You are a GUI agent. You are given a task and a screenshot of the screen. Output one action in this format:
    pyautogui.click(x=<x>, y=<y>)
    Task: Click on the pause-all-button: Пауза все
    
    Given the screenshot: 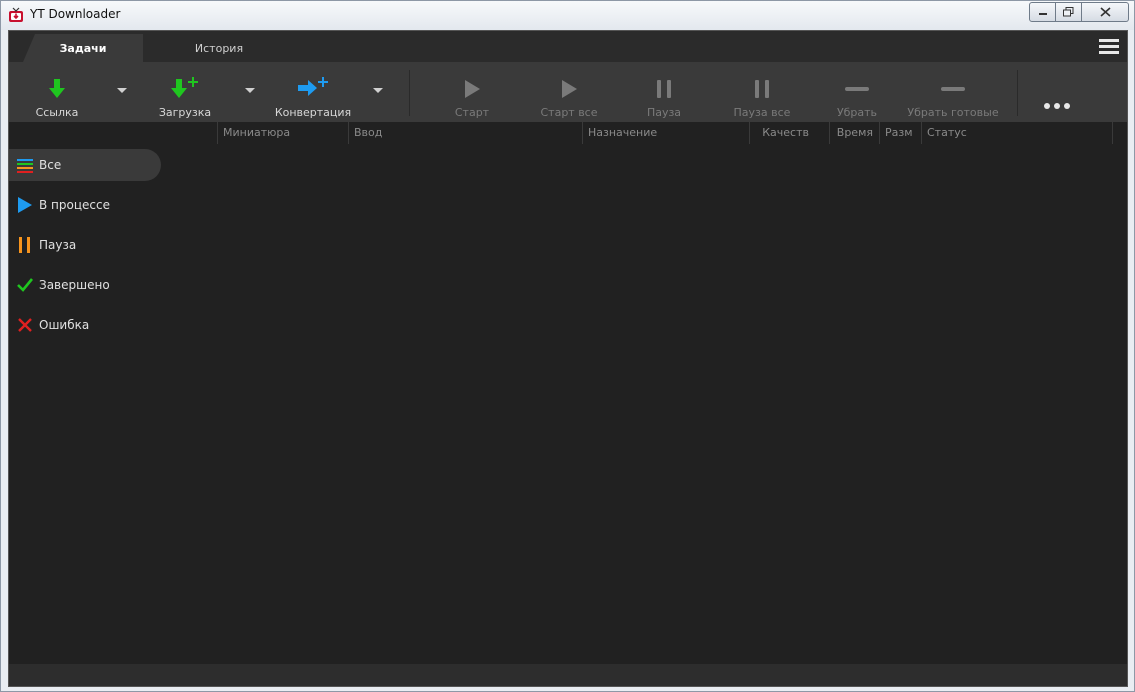 What is the action you would take?
    pyautogui.click(x=762, y=92)
    